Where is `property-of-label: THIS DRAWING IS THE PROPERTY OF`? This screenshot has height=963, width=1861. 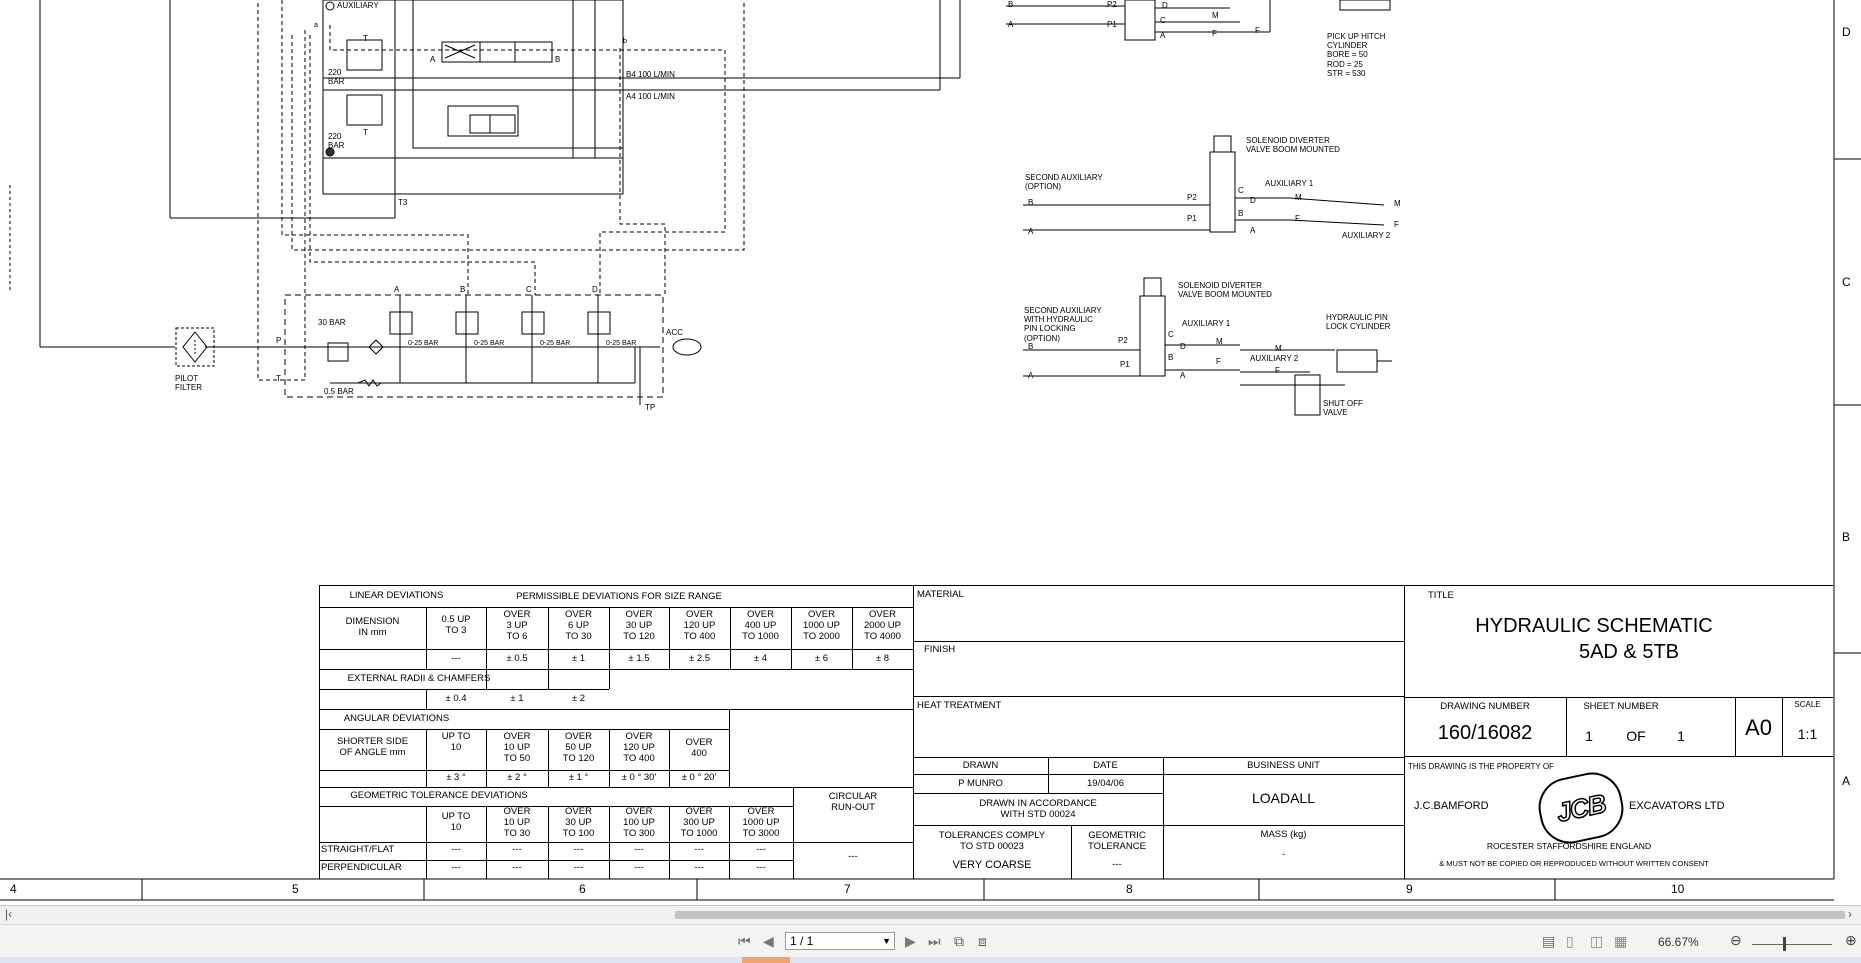
property-of-label: THIS DRAWING IS THE PROPERTY OF is located at coordinates (1481, 766).